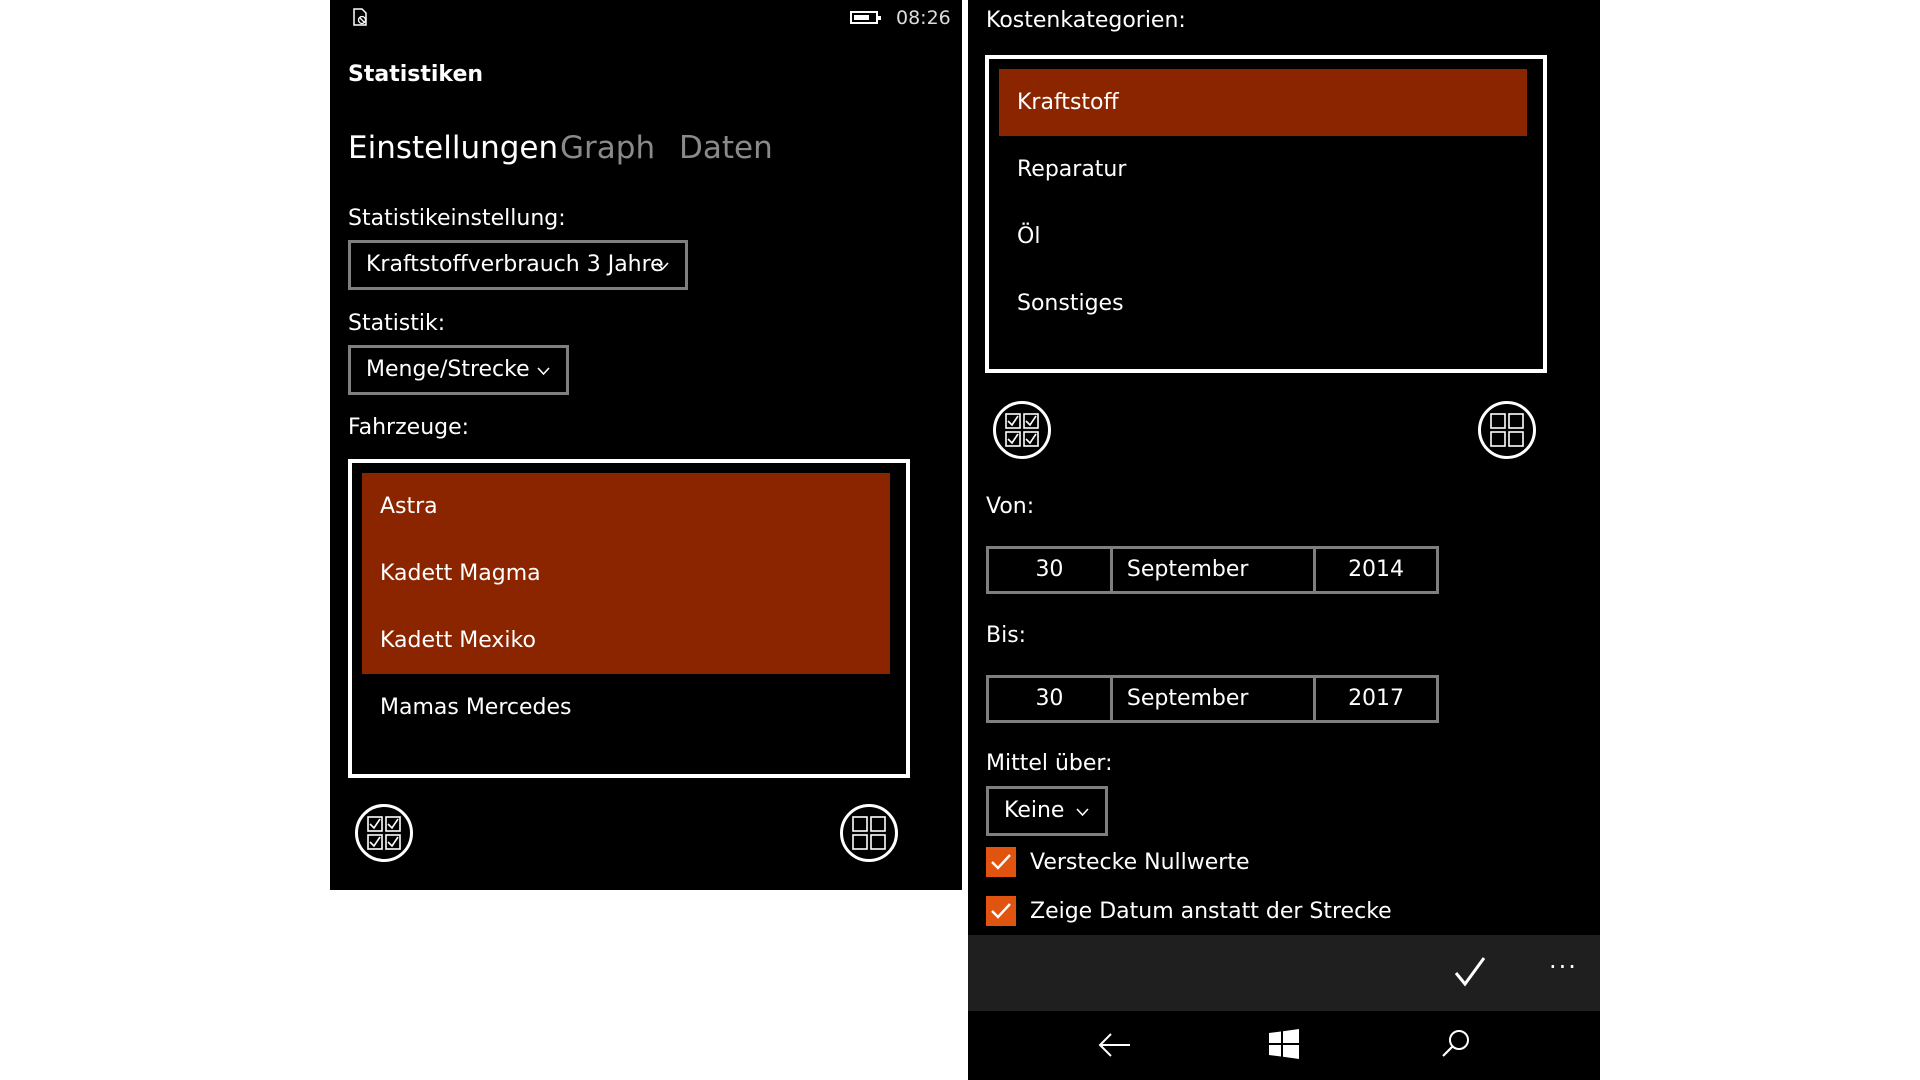  What do you see at coordinates (1006, 635) in the screenshot?
I see `to-label: Bis:` at bounding box center [1006, 635].